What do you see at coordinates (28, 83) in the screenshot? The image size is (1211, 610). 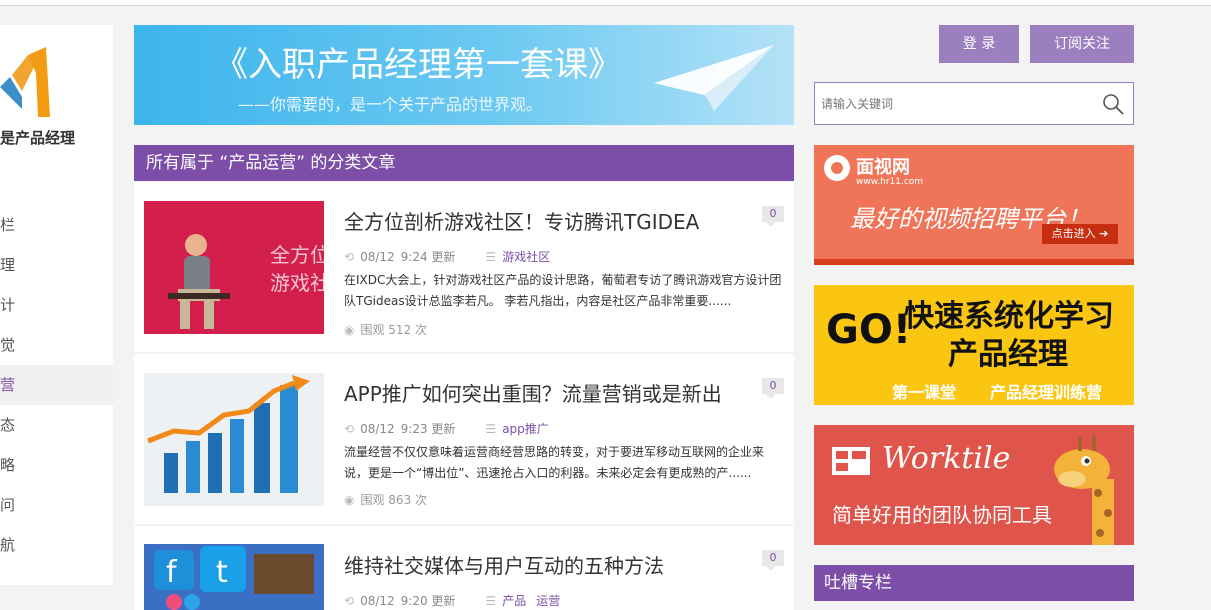 I see `site-logo` at bounding box center [28, 83].